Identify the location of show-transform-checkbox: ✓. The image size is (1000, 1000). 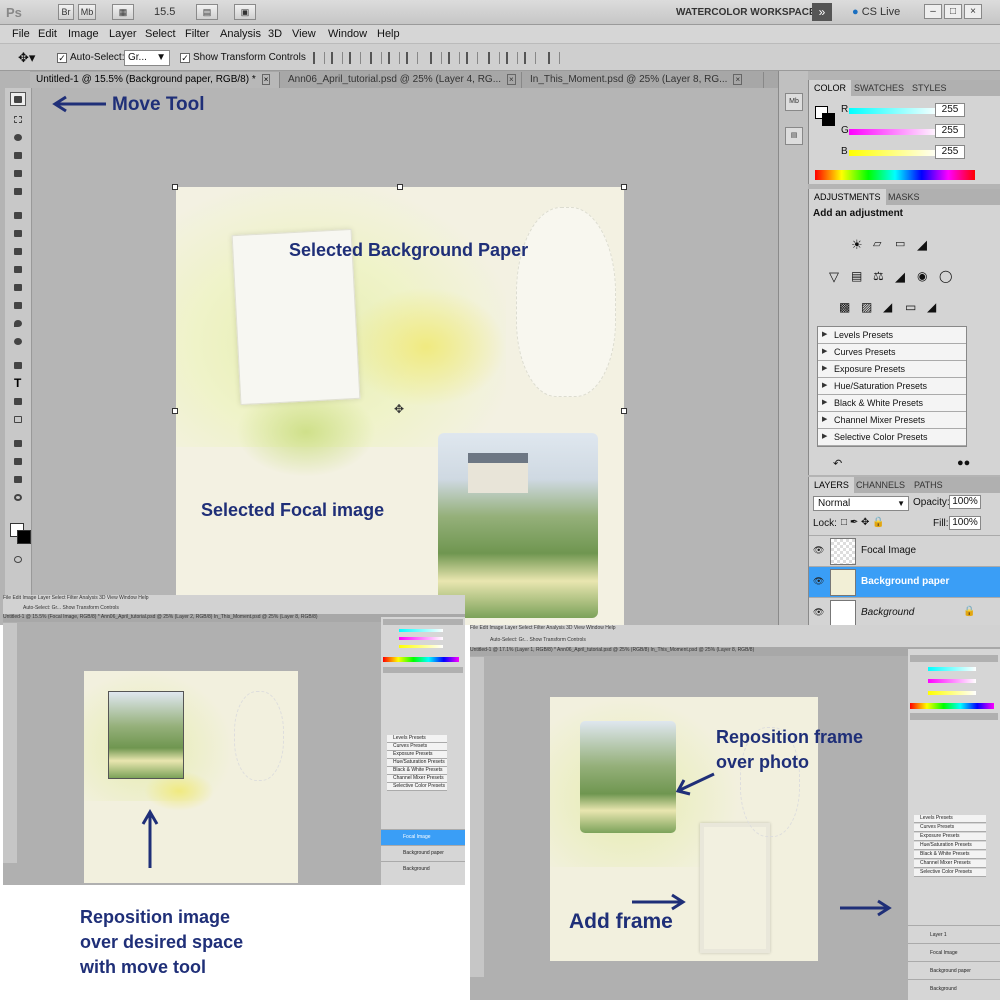
(185, 58).